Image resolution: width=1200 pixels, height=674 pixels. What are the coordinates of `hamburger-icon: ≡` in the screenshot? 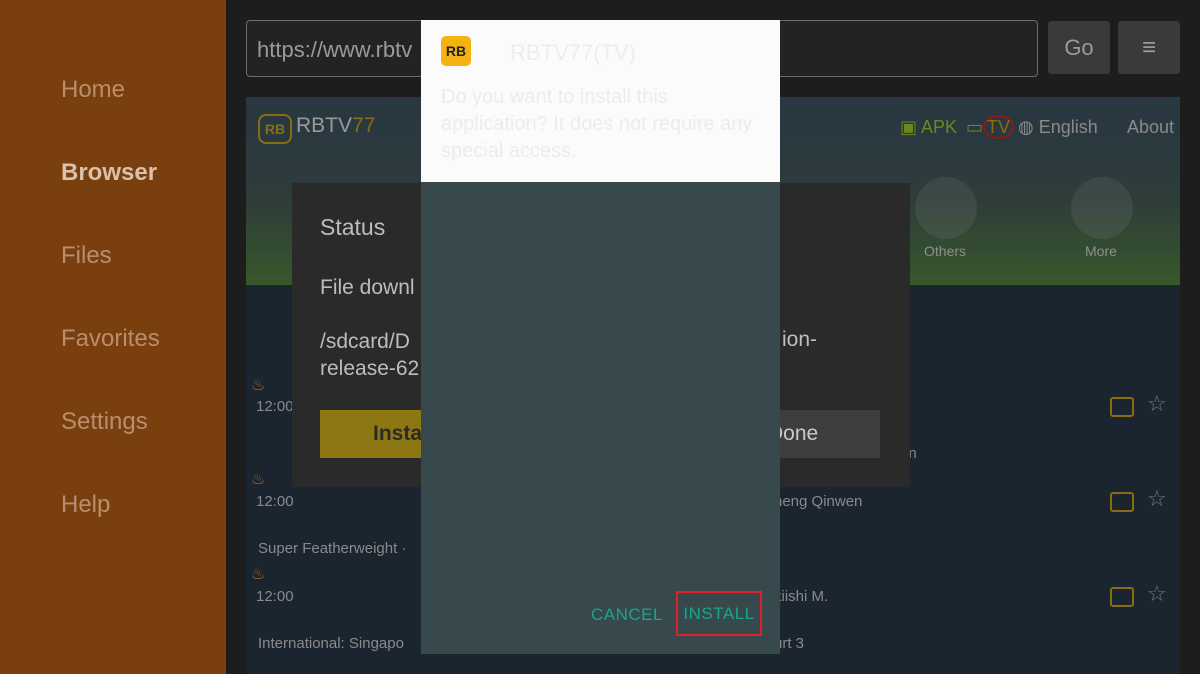 It's located at (1148, 47).